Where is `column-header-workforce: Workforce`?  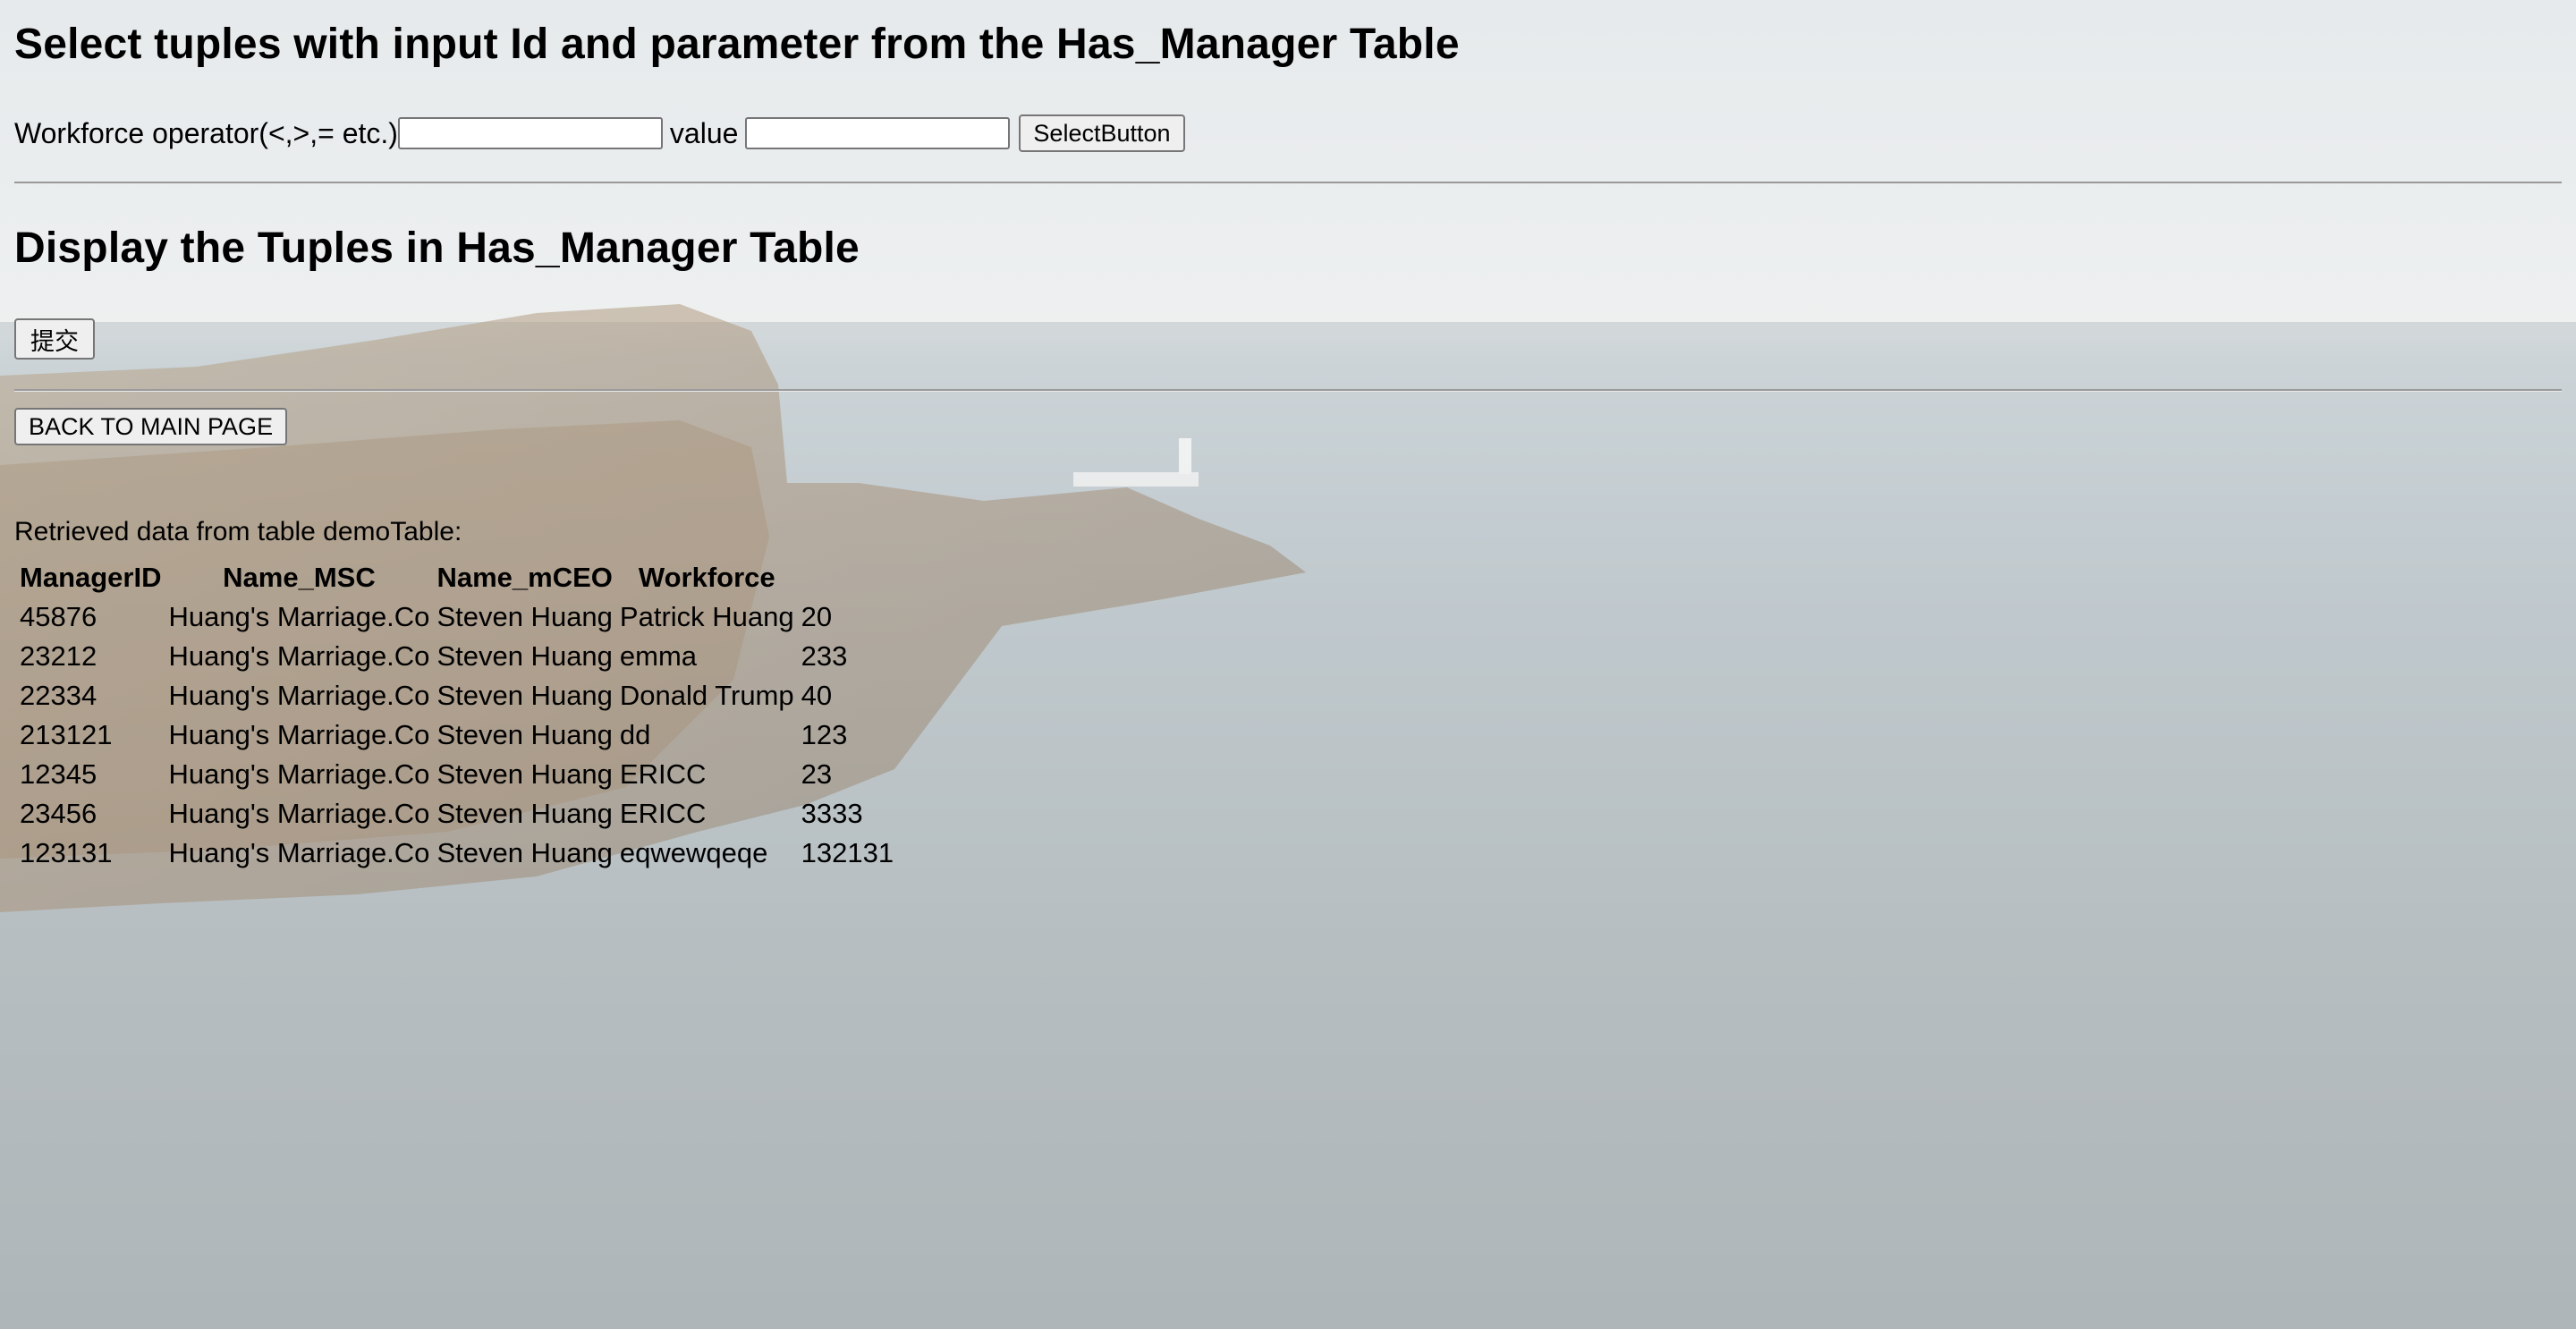
column-header-workforce: Workforce is located at coordinates (706, 577).